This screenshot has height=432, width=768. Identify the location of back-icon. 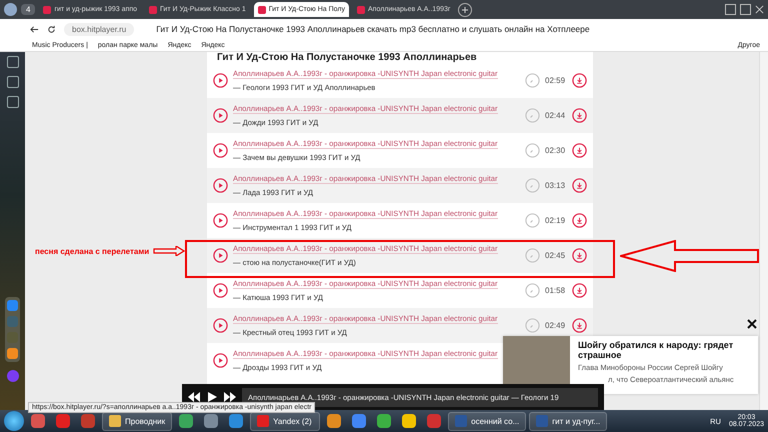
(34, 29).